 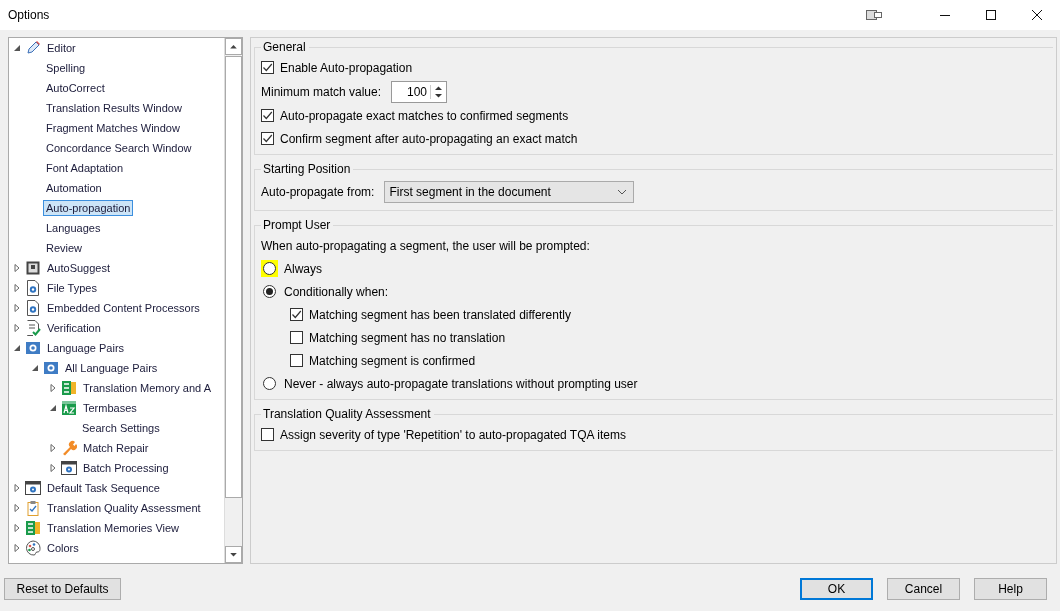 I want to click on group-title: Prompt User, so click(x=297, y=225).